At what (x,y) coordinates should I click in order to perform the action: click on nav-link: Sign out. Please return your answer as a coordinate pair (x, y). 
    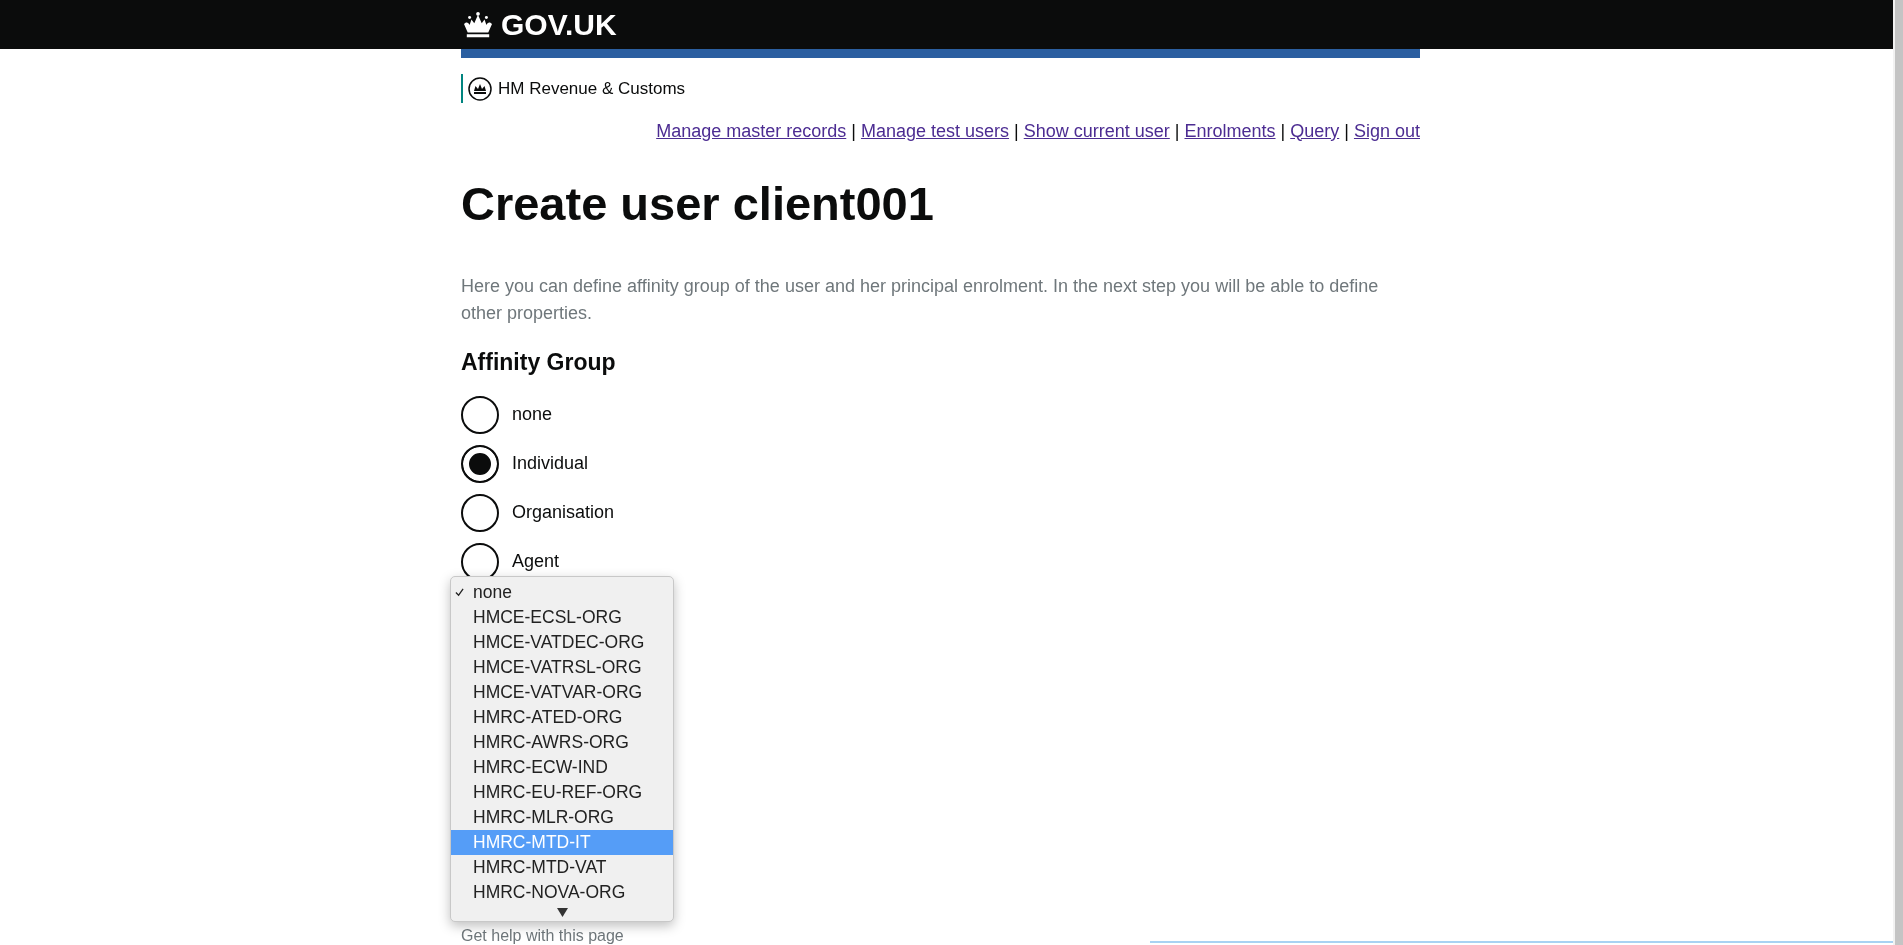
    Looking at the image, I should click on (1386, 131).